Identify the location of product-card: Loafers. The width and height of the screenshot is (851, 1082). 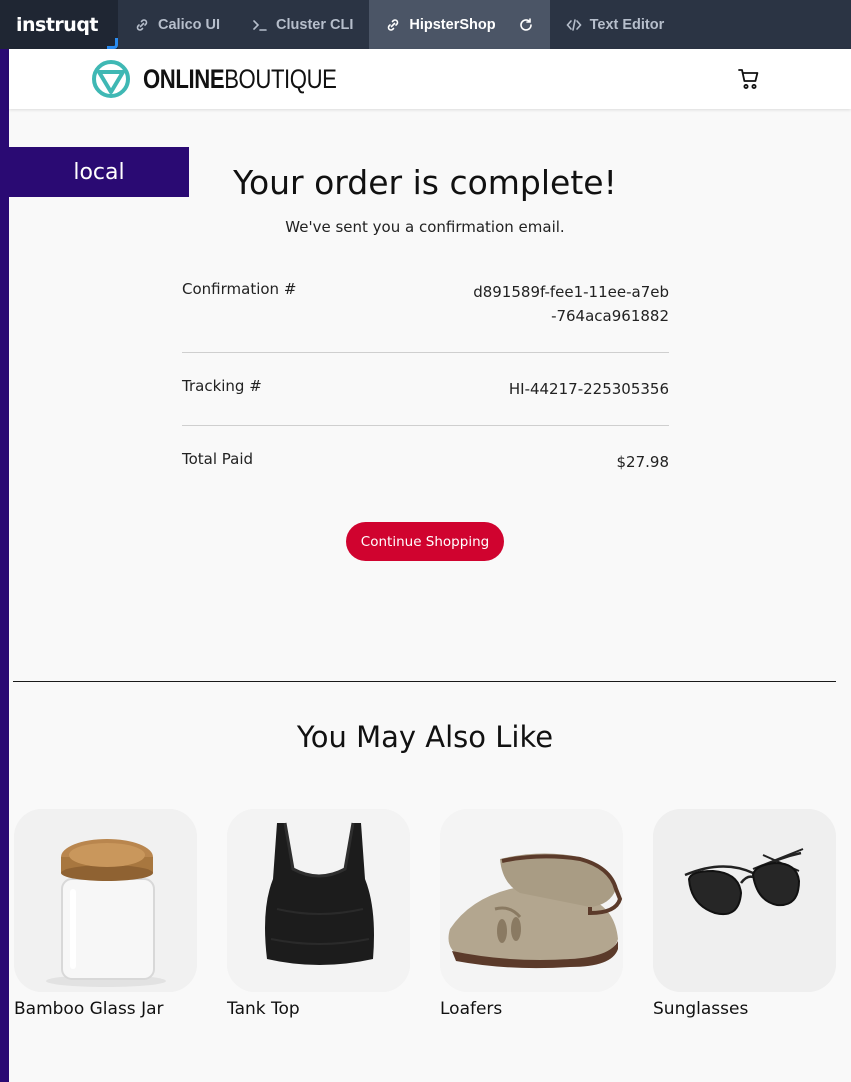
(531, 914).